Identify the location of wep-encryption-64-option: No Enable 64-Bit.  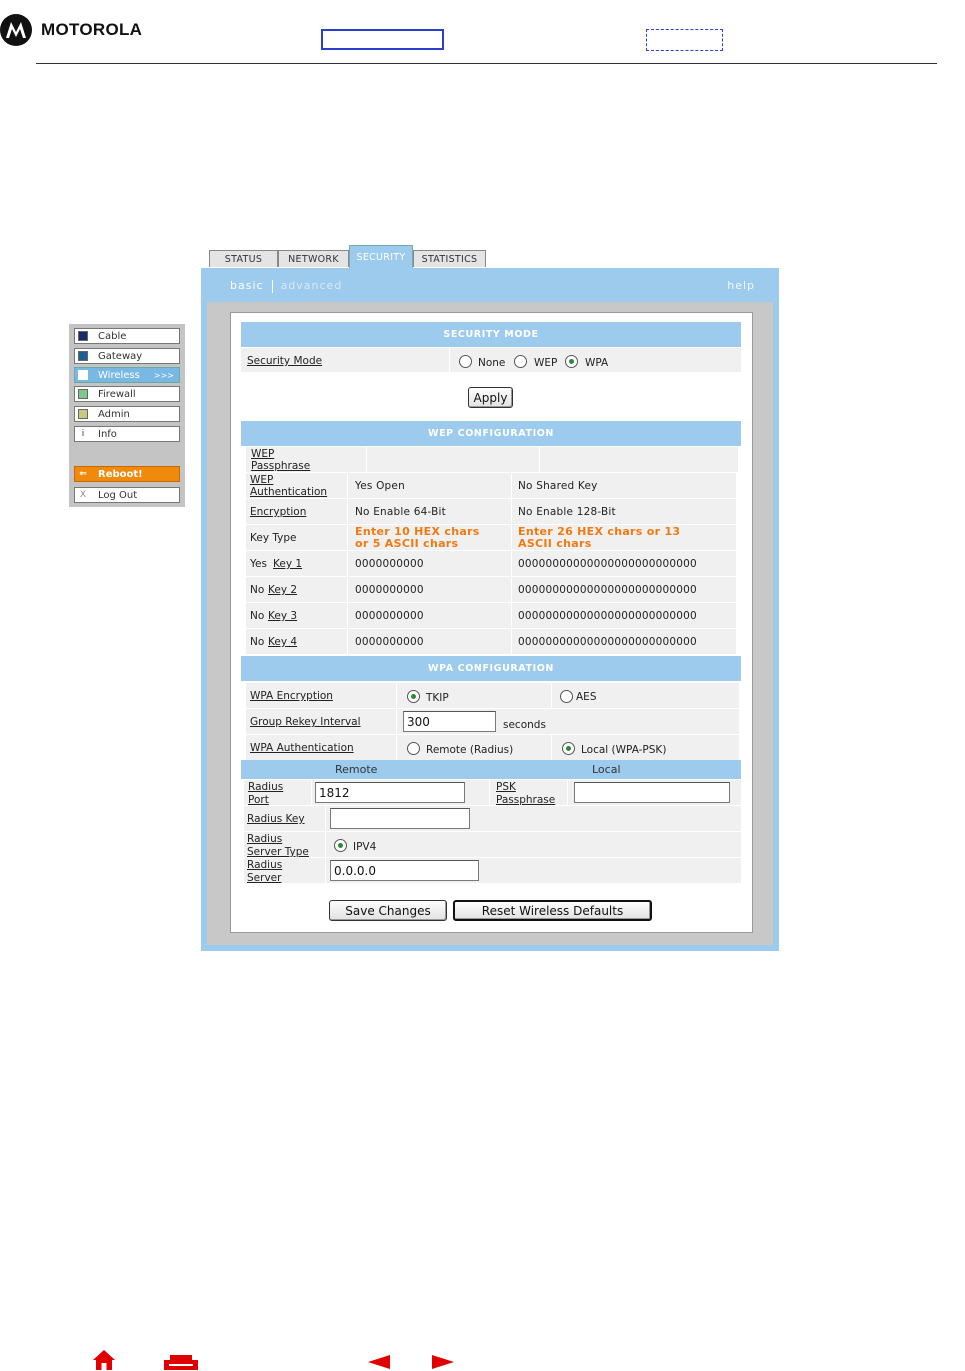
(400, 512).